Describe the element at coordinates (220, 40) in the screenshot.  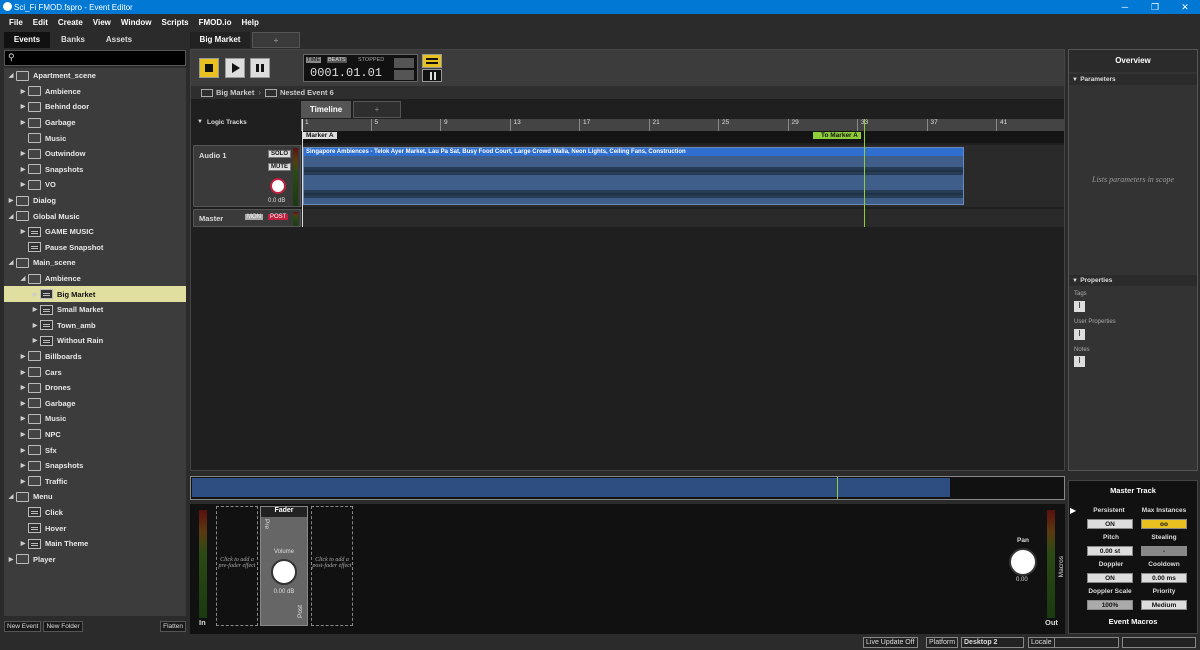
I see `tab-big-market: Big Market` at that location.